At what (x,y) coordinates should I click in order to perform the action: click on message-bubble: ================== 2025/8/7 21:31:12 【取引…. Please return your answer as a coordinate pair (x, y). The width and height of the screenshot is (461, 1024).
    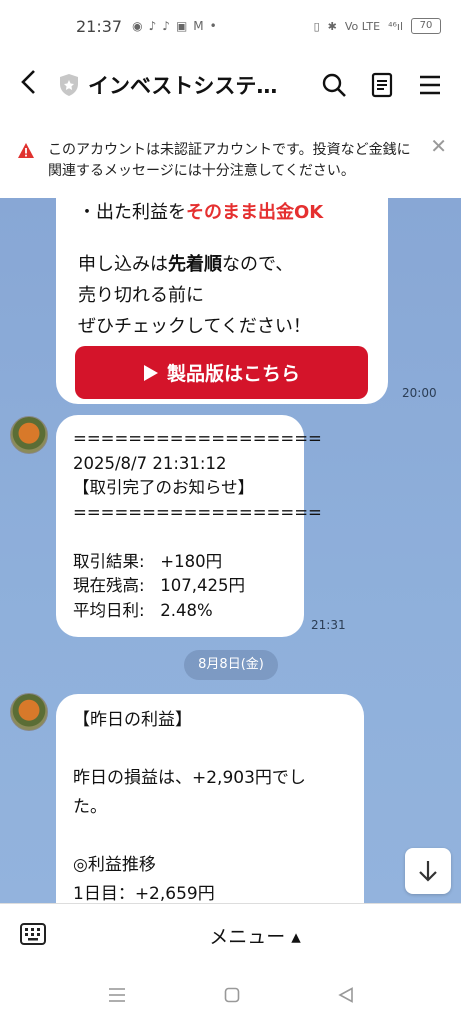
    Looking at the image, I should click on (189, 526).